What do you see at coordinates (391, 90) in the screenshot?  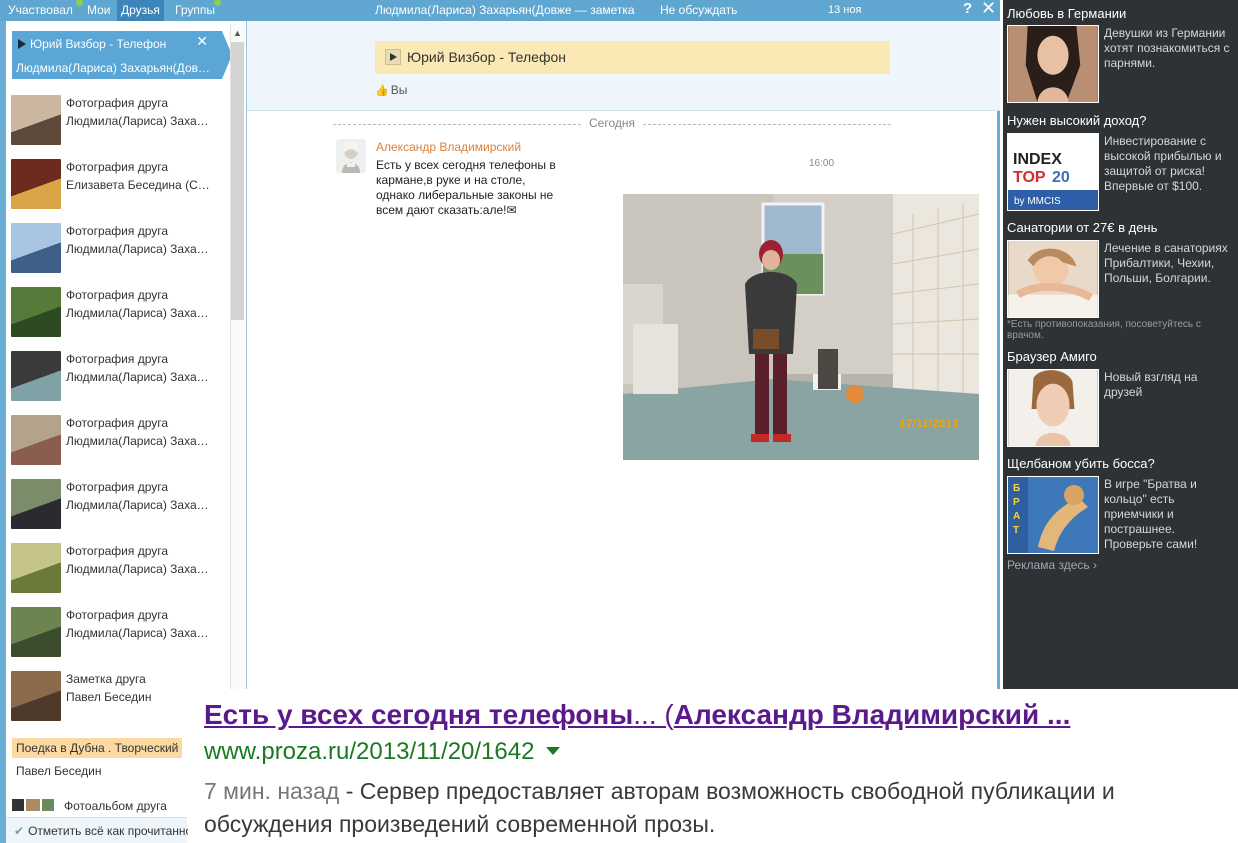 I see `likes-row: 👍 Вы` at bounding box center [391, 90].